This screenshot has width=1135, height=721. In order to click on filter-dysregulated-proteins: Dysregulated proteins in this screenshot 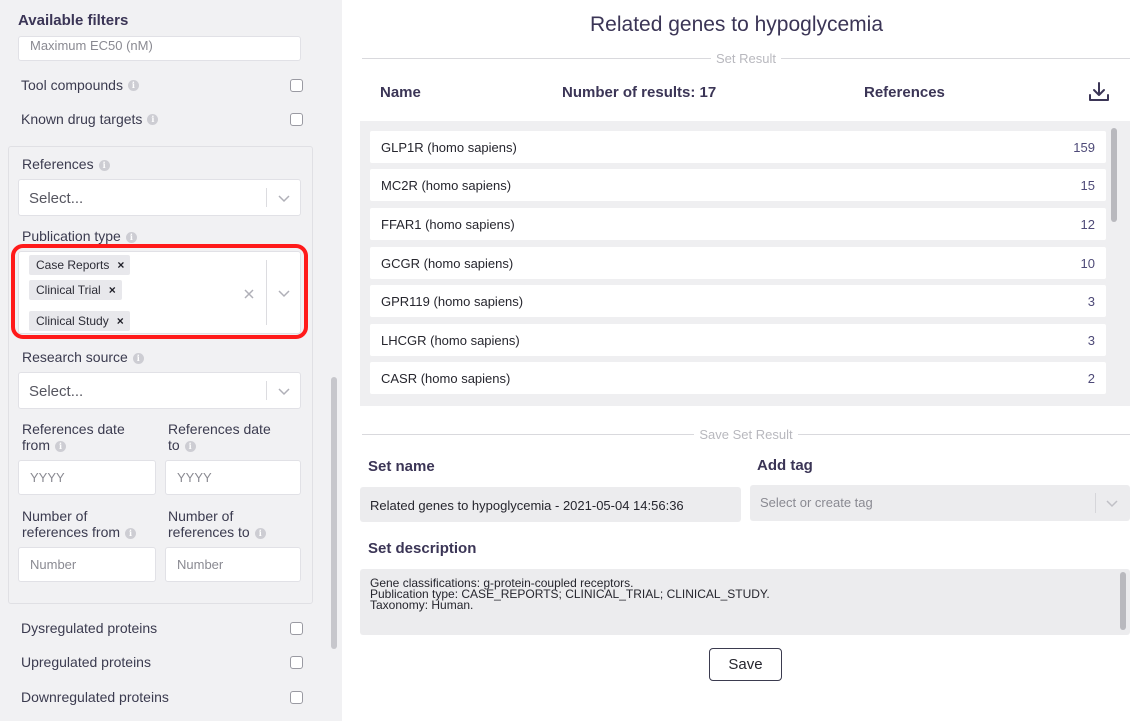, I will do `click(162, 628)`.